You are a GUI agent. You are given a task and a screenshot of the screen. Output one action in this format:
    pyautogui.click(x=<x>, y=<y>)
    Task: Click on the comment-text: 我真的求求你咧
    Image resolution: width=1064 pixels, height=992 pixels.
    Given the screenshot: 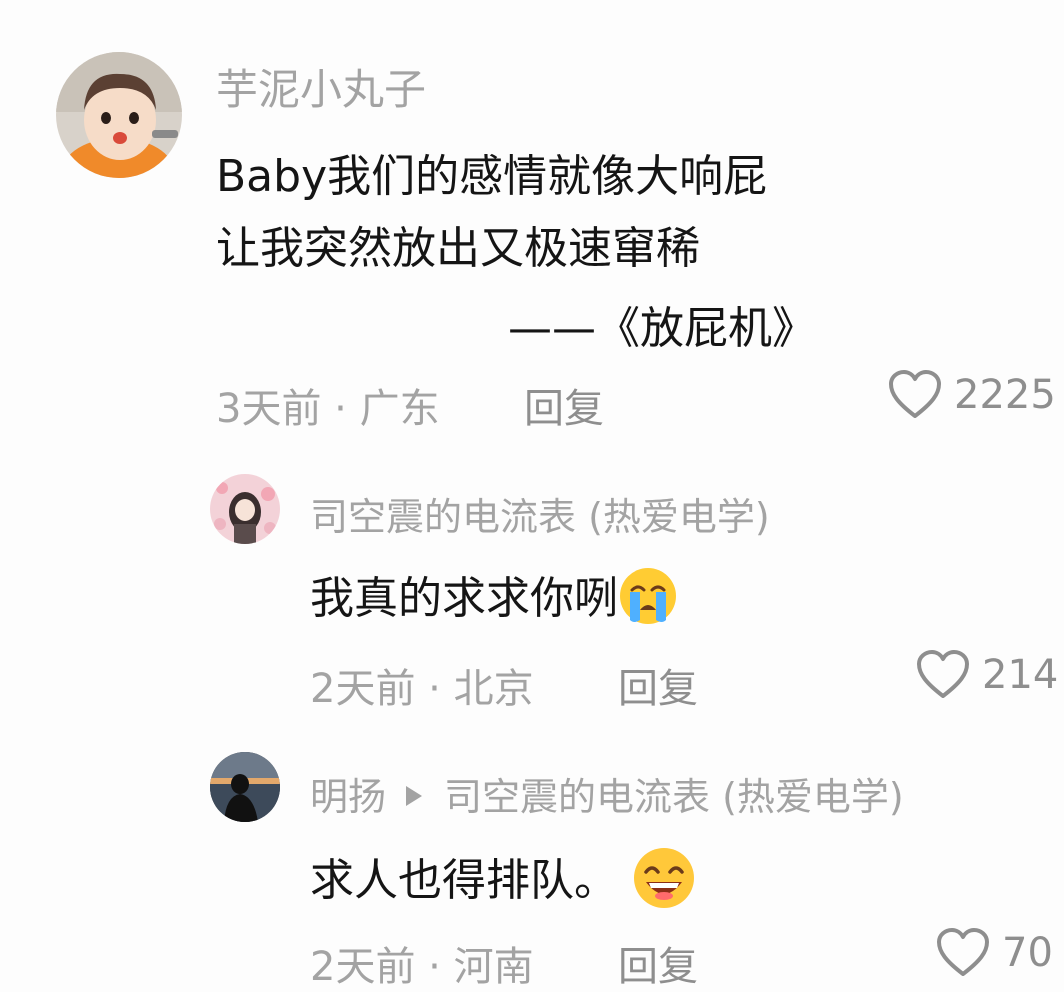 What is the action you would take?
    pyautogui.click(x=494, y=599)
    